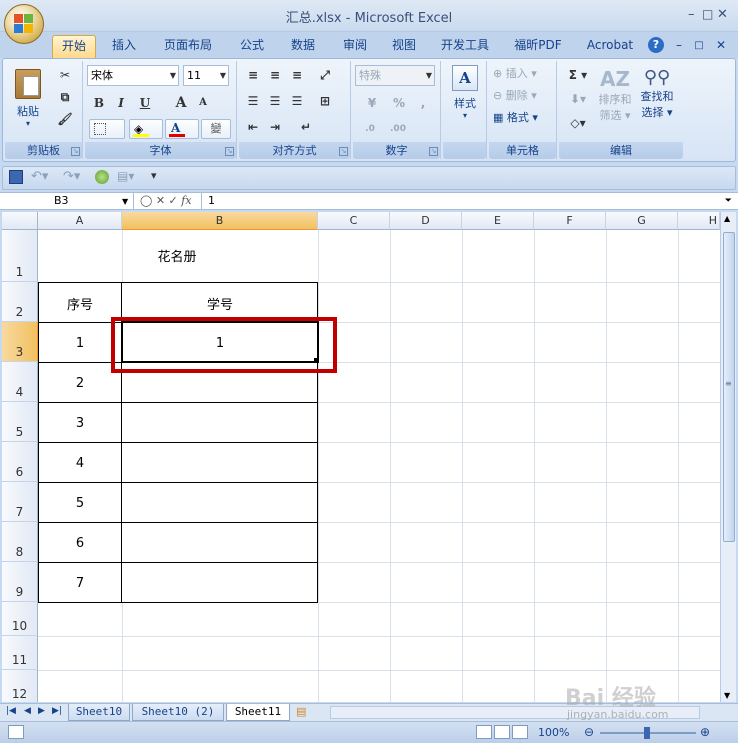  What do you see at coordinates (578, 75) in the screenshot?
I see `autosum-button: Σ ▾` at bounding box center [578, 75].